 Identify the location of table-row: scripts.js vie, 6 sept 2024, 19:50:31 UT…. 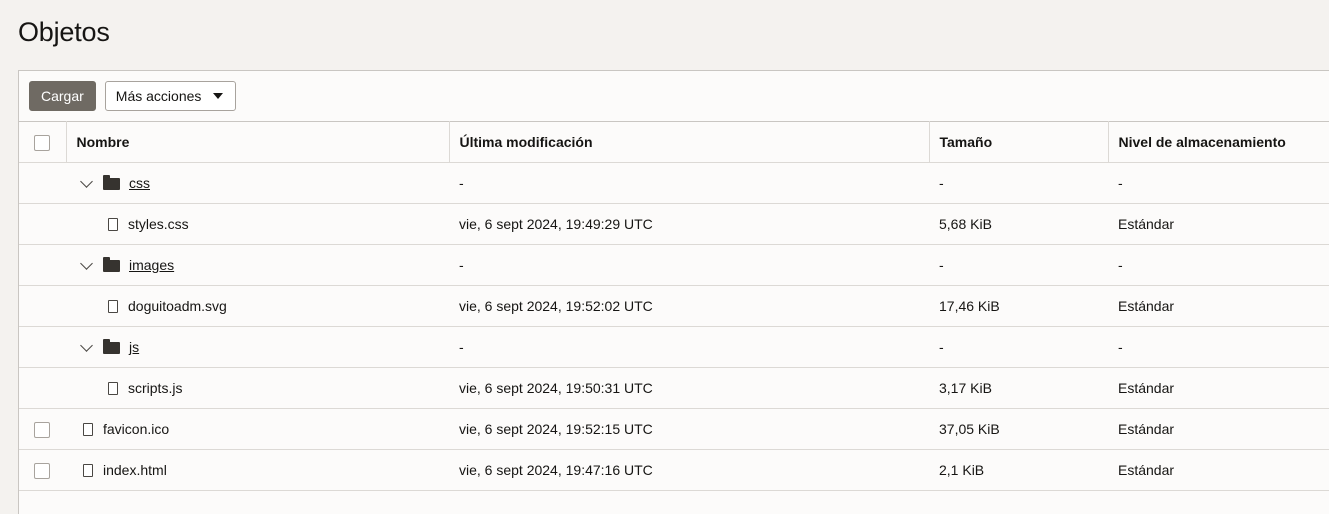
(674, 388).